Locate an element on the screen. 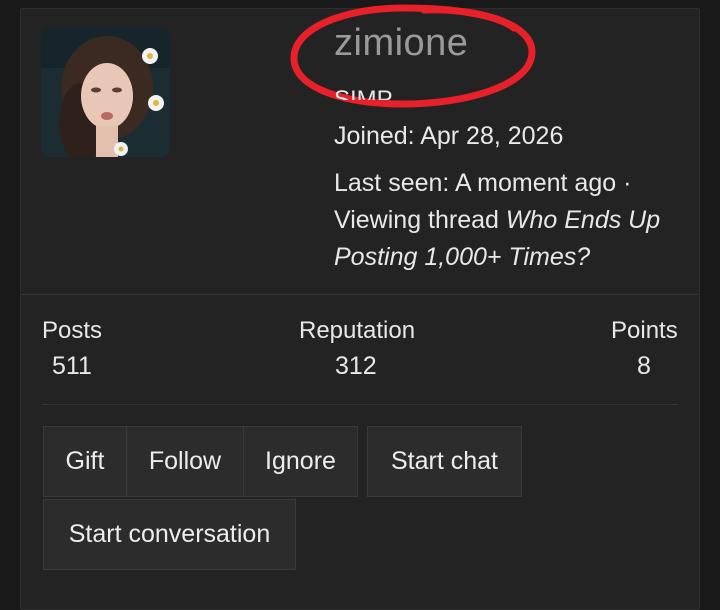 This screenshot has height=610, width=720. posts-value: 511 is located at coordinates (72, 366).